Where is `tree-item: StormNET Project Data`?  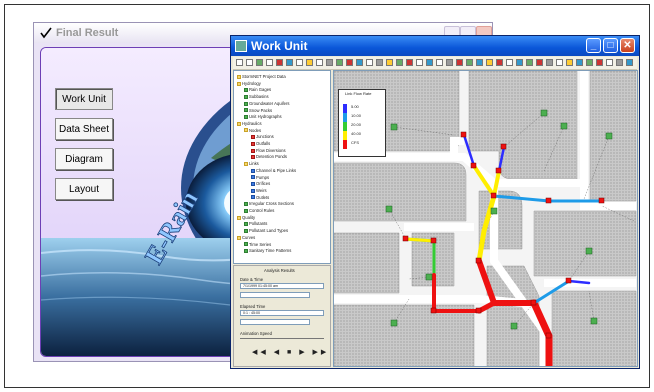 tree-item: StormNET Project Data is located at coordinates (261, 76).